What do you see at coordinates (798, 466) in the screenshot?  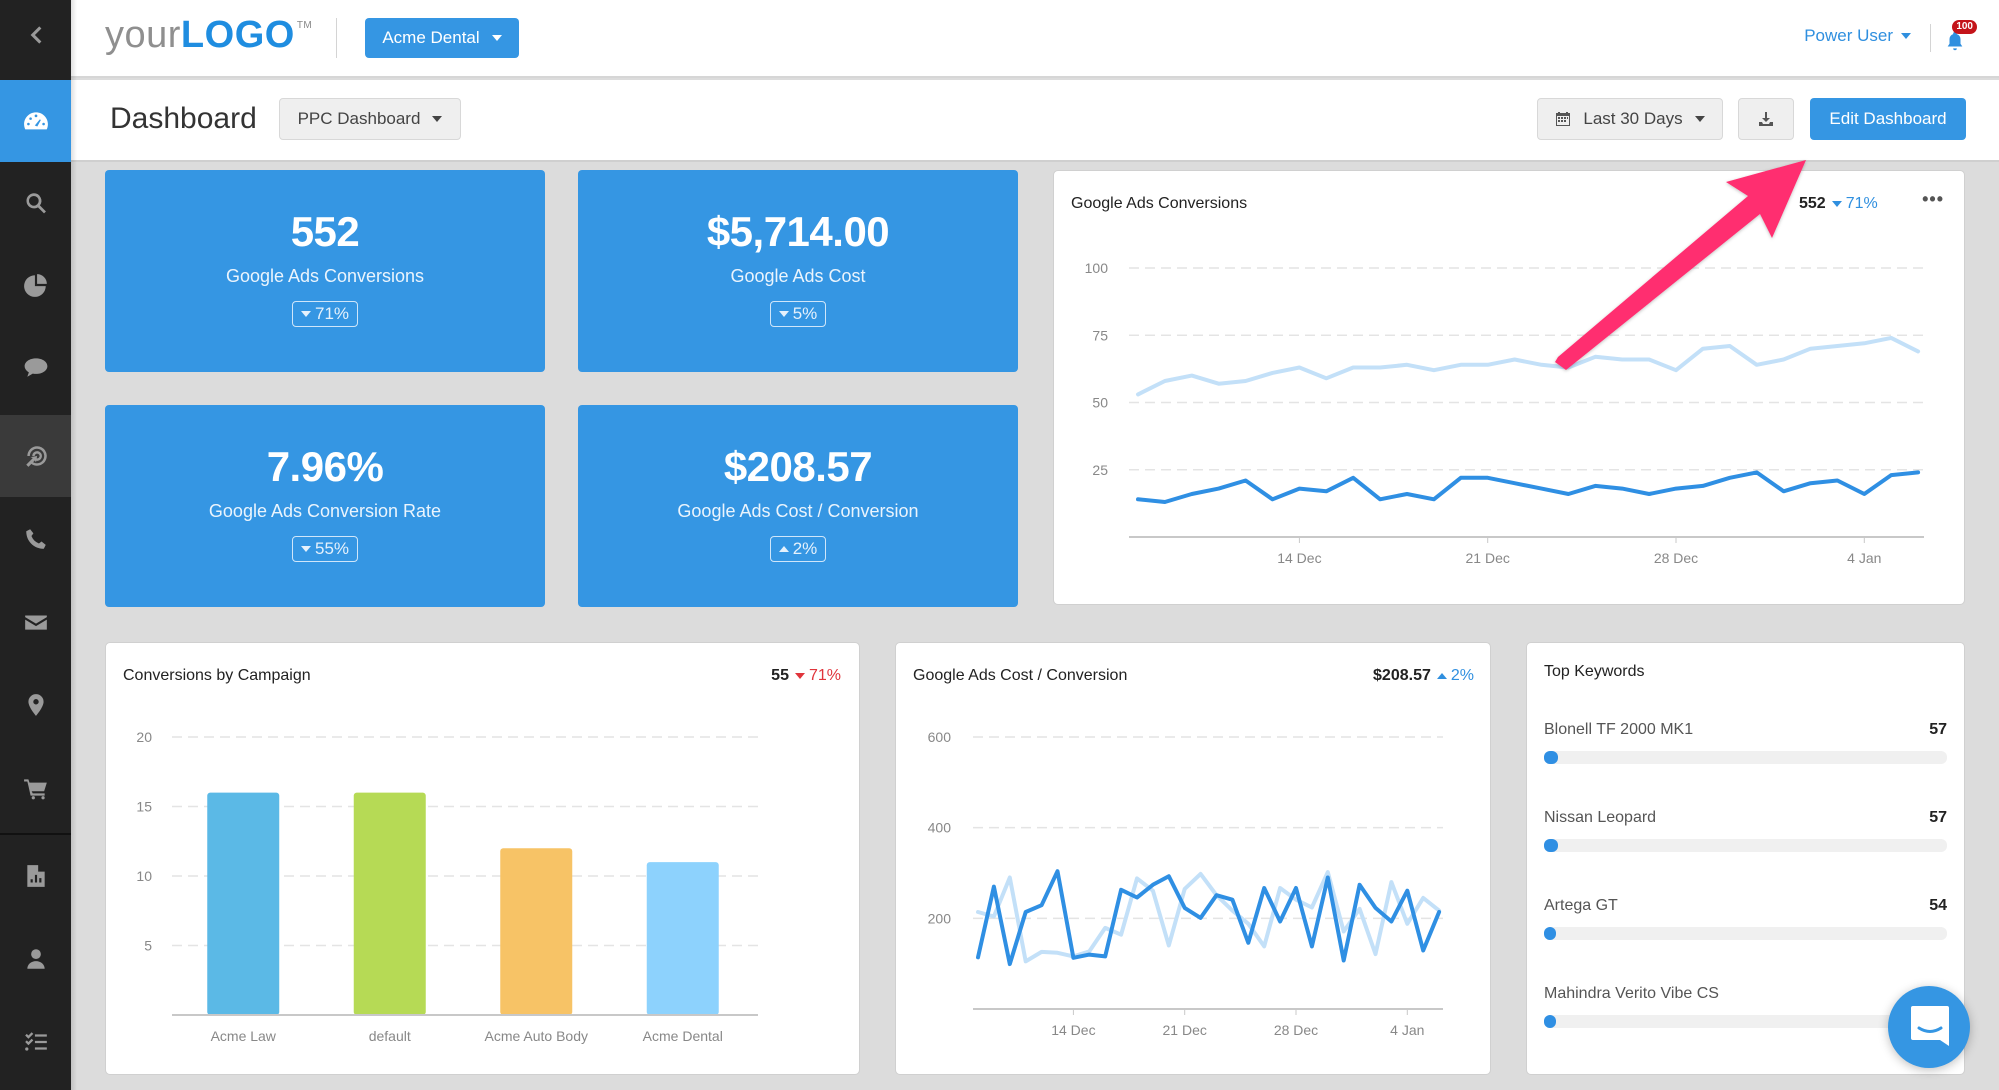 I see `kpi-value: $208.57` at bounding box center [798, 466].